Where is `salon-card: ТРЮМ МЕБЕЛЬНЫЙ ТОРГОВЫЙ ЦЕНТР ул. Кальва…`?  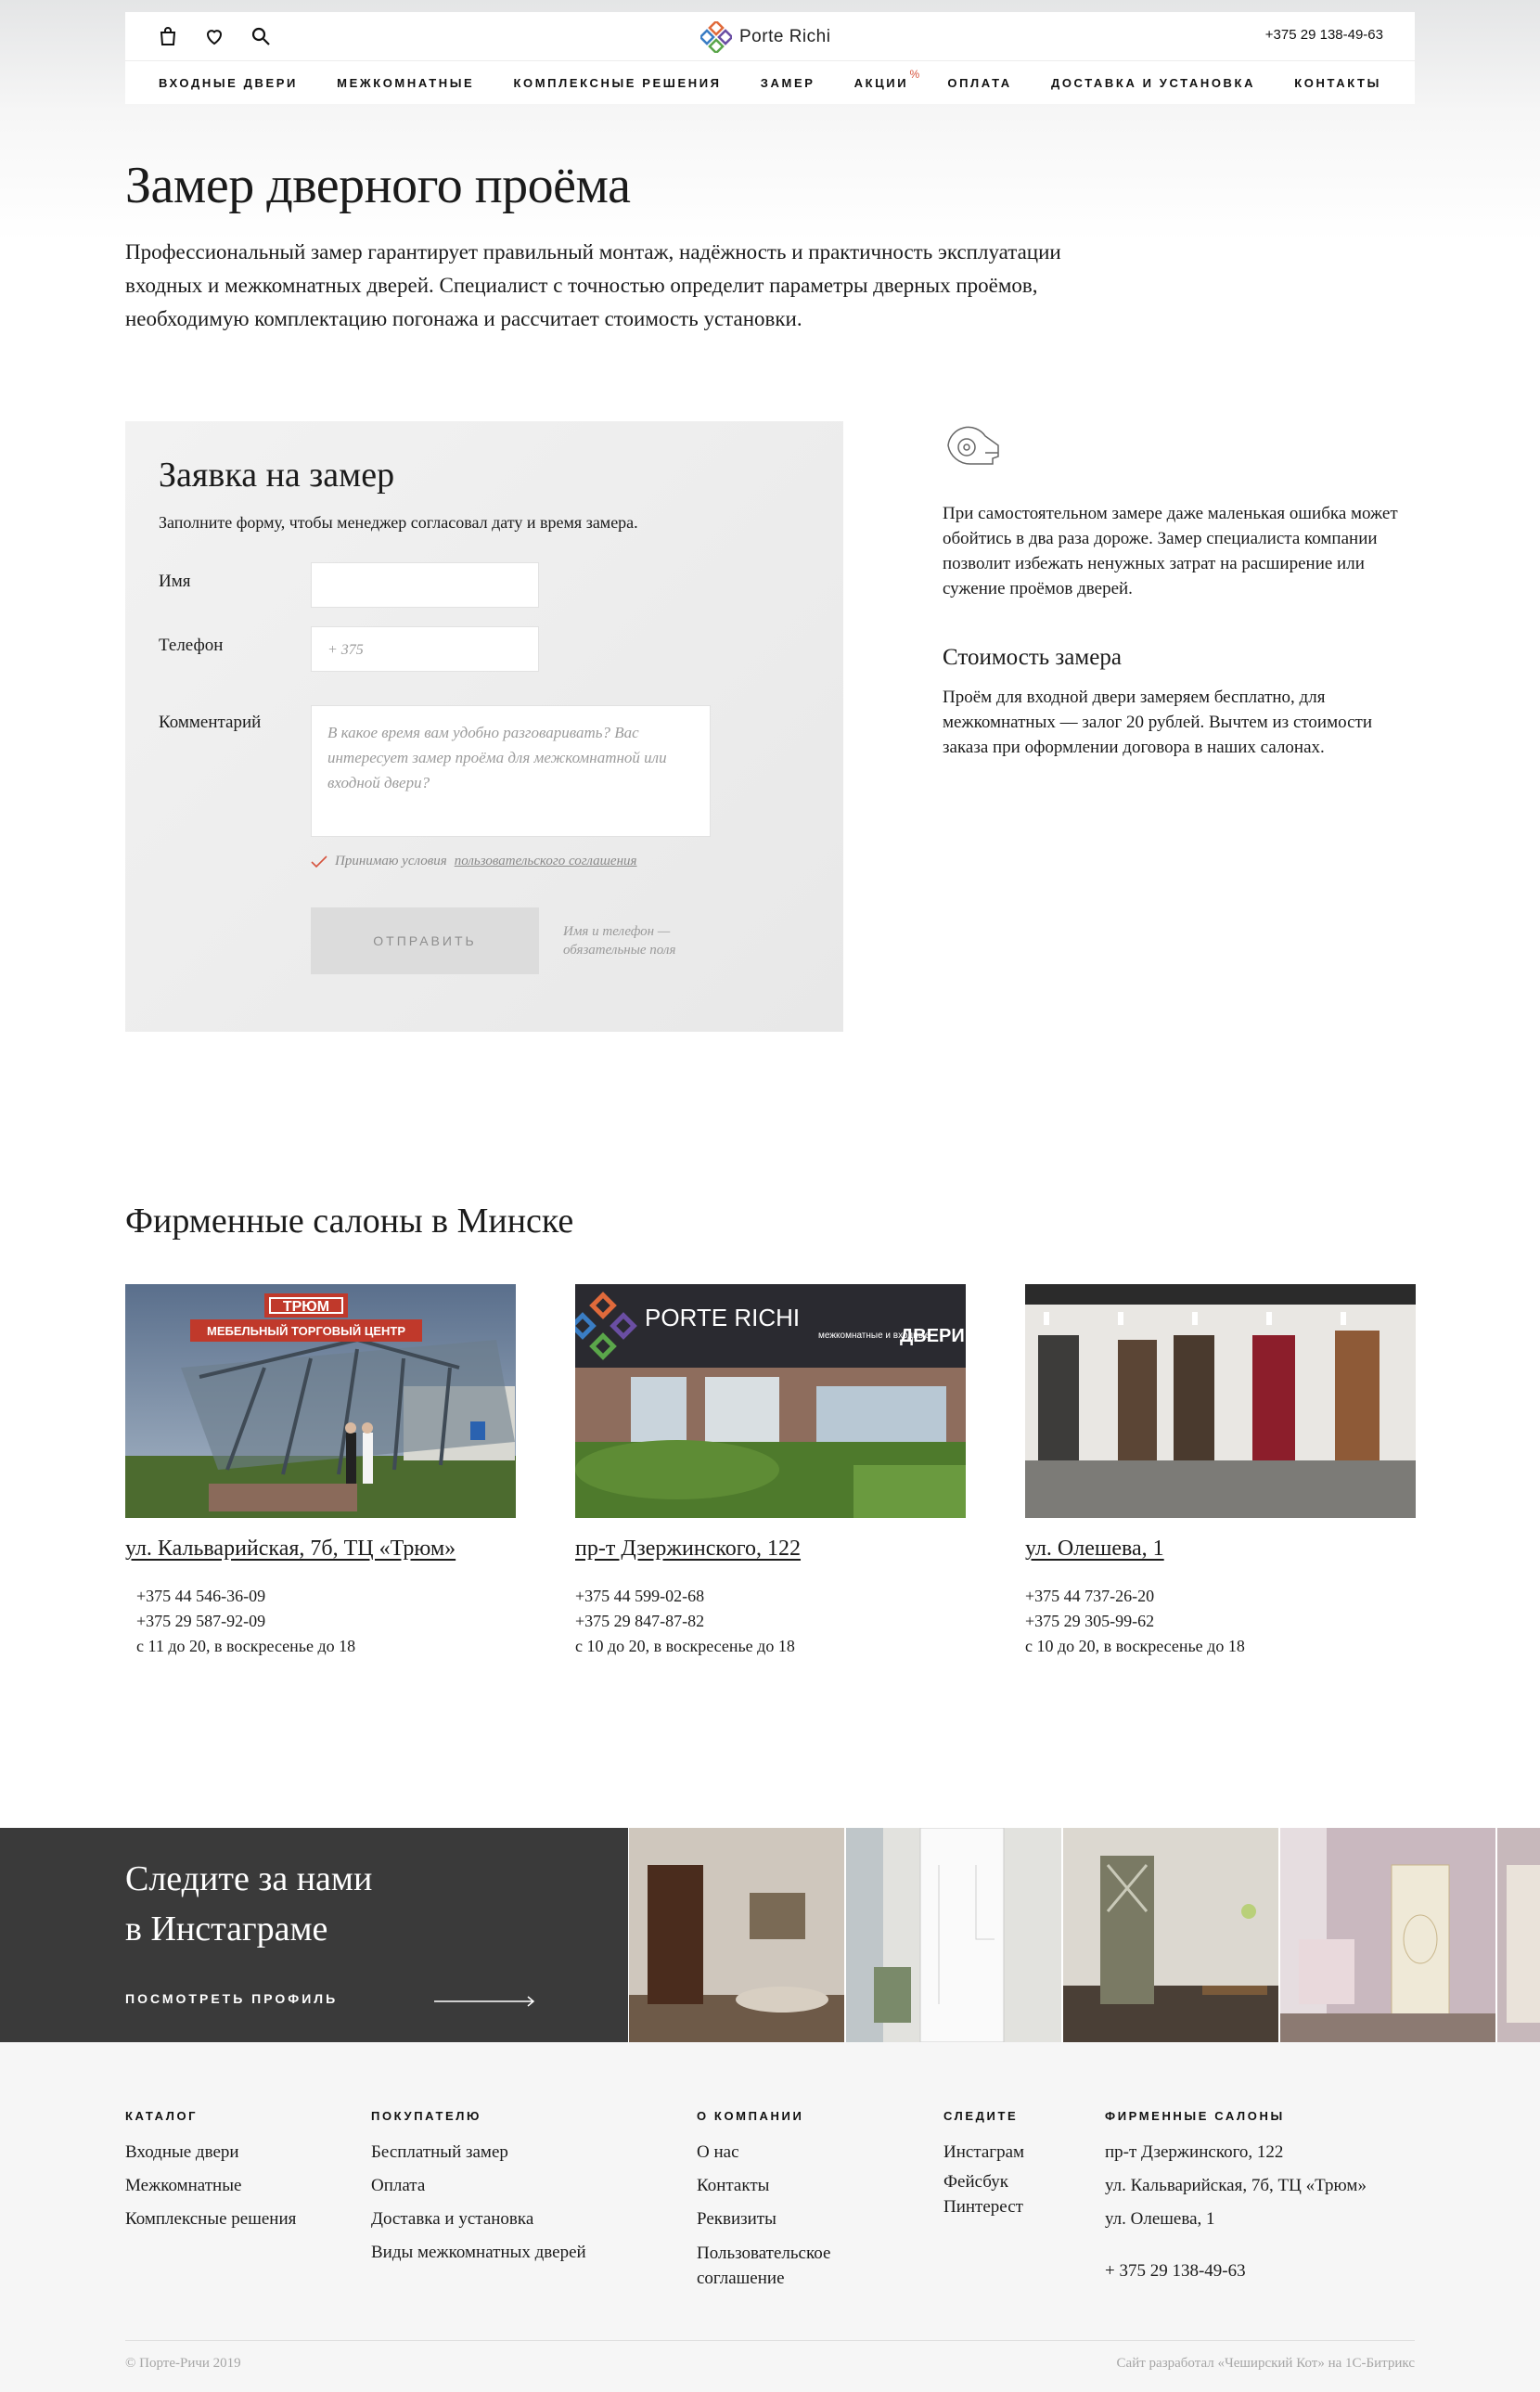
salon-card: ТРЮМ МЕБЕЛЬНЫЙ ТОРГОВЫЙ ЦЕНТР ул. Кальва… is located at coordinates (320, 1471).